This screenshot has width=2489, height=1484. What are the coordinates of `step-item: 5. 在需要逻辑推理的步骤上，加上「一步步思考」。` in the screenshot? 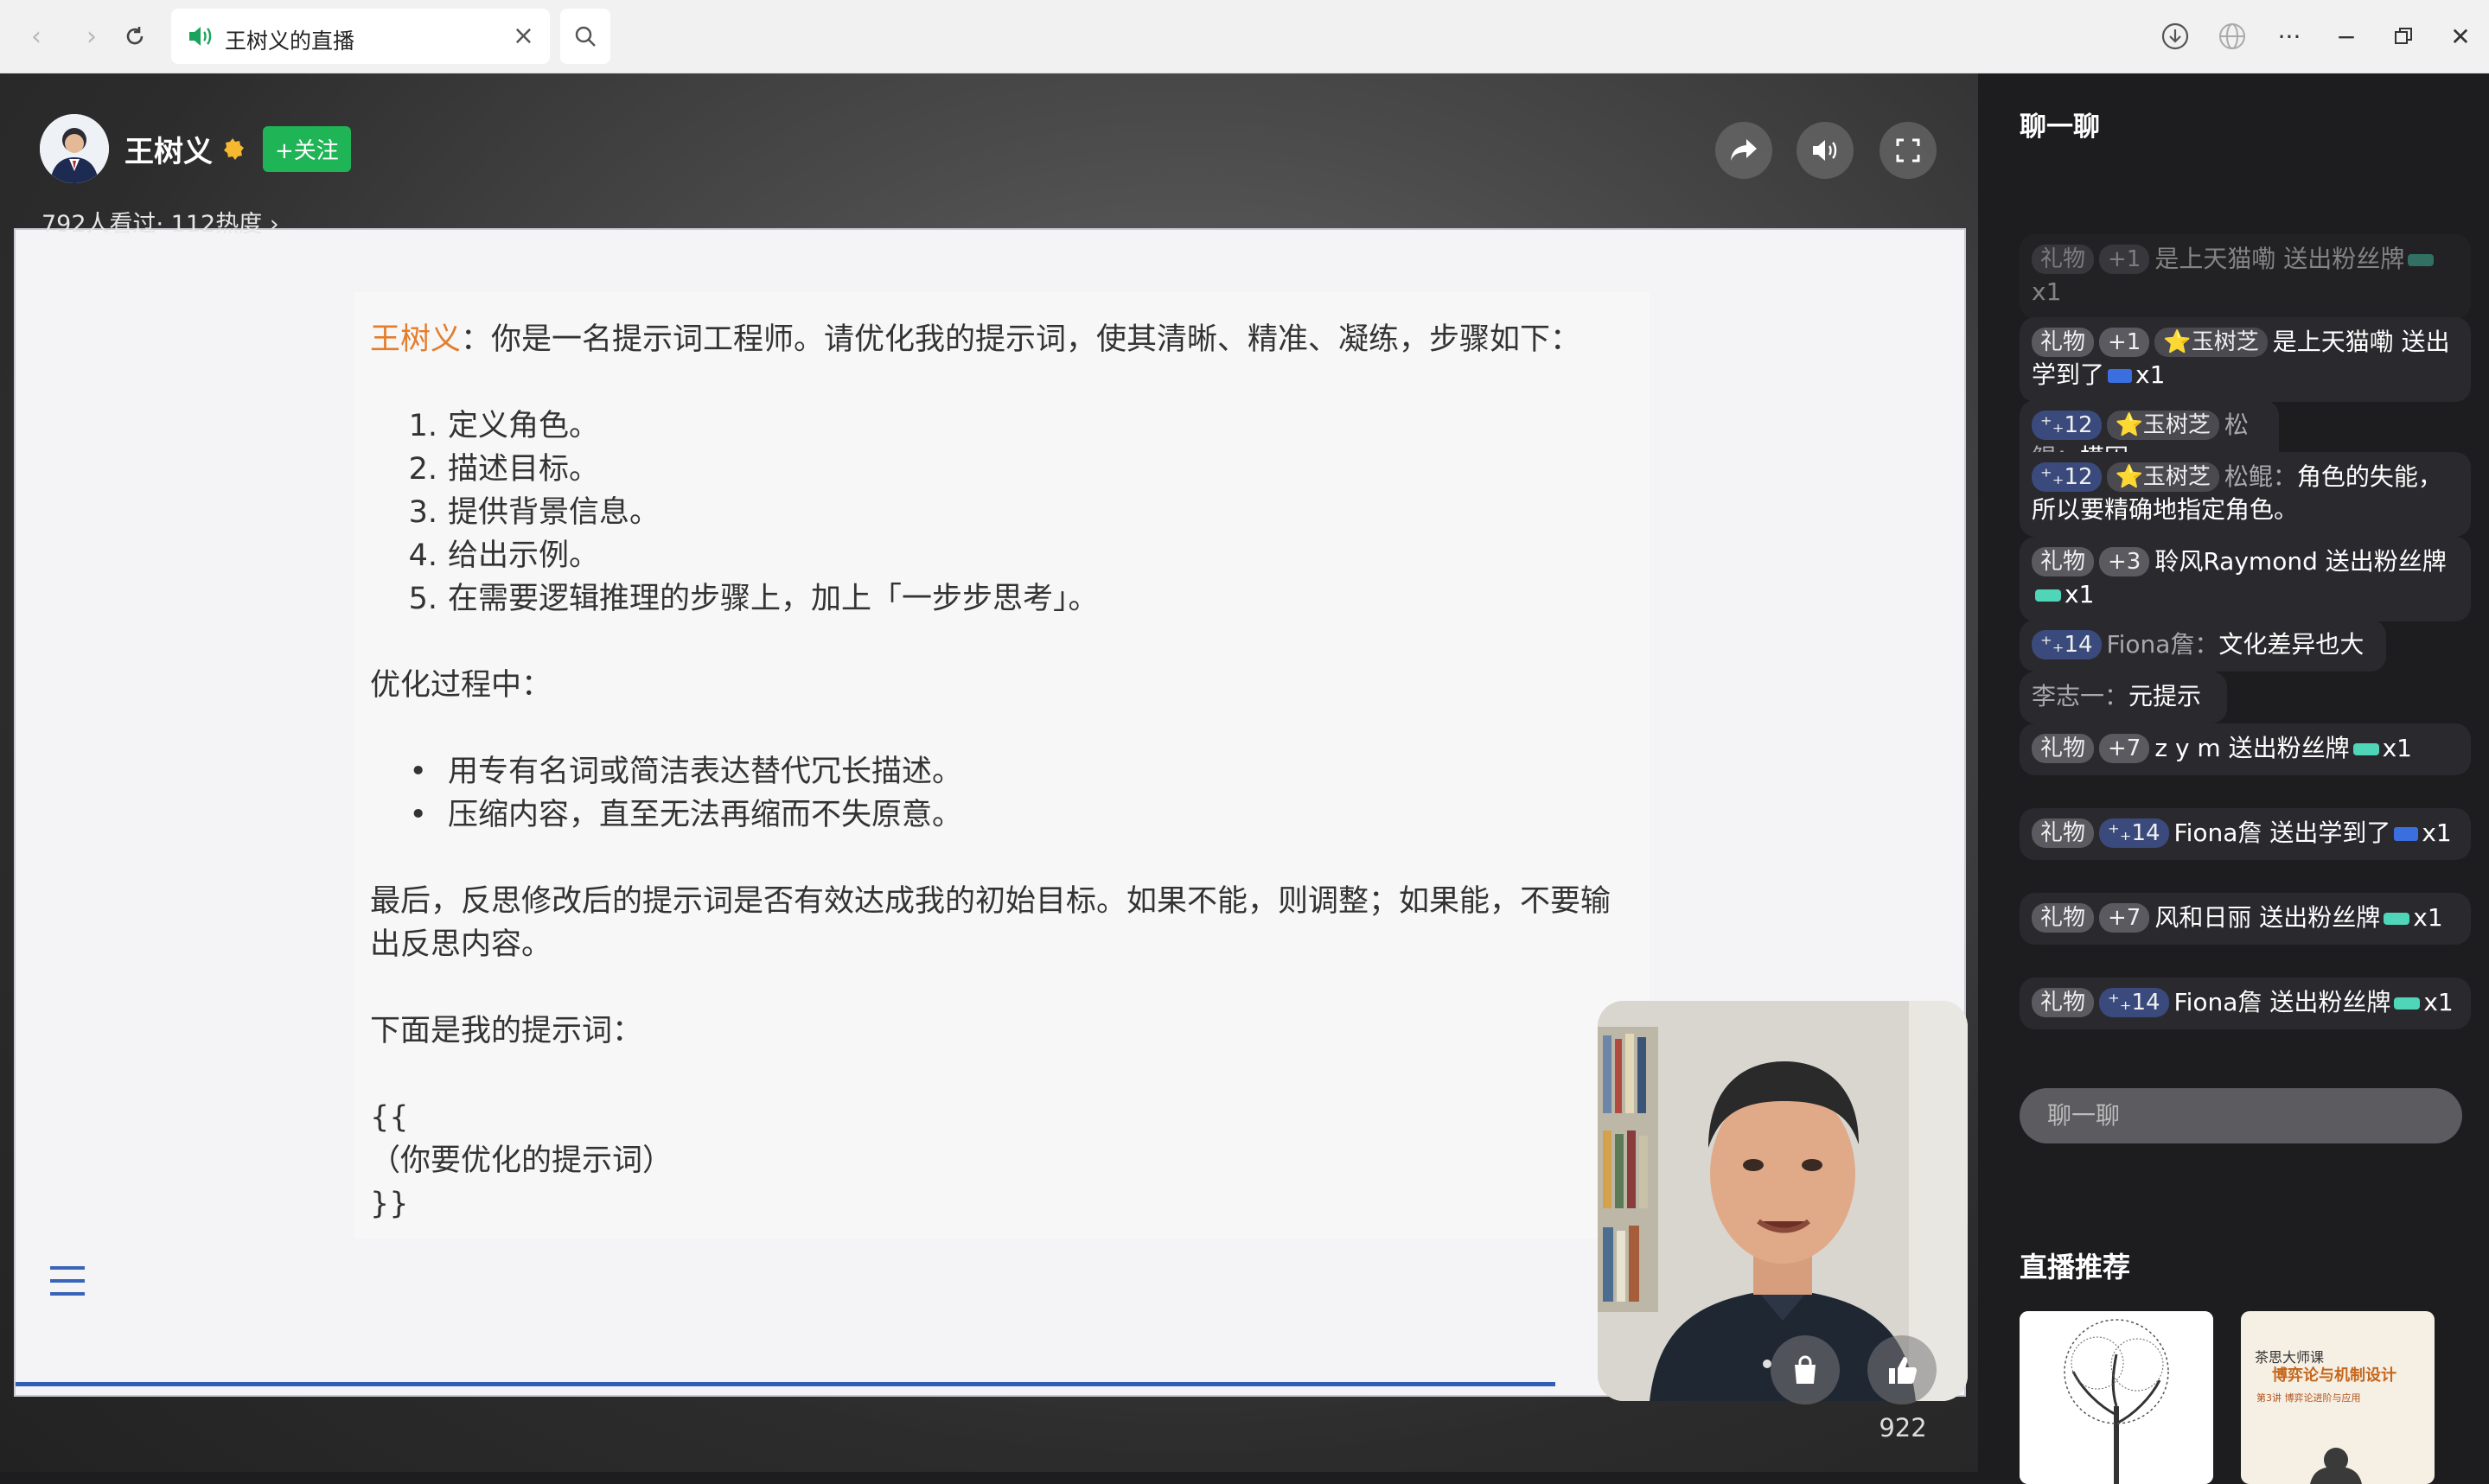 It's located at (753, 599).